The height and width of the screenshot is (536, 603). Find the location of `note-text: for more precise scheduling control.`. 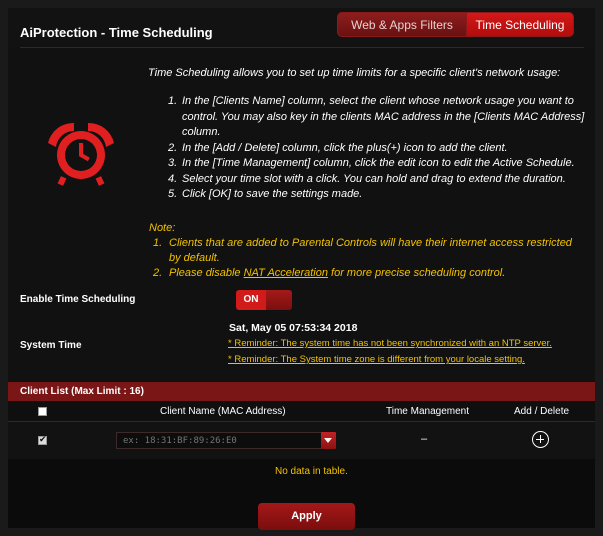

note-text: for more precise scheduling control. is located at coordinates (416, 273).